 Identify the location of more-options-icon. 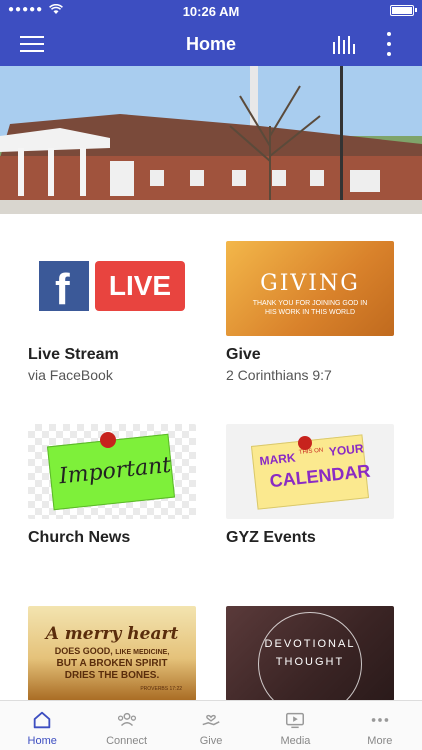
(389, 44).